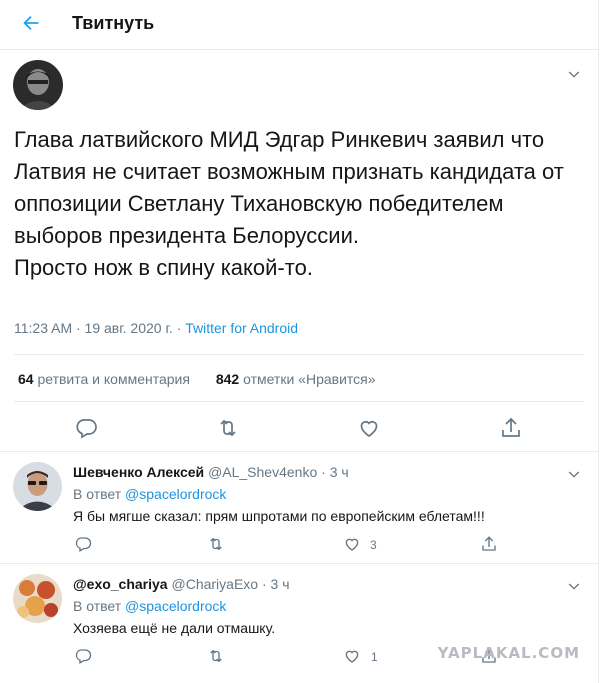  I want to click on reply-header: Шевченко Алексей @AL_Shev4enko · 3 ч, so click(211, 472).